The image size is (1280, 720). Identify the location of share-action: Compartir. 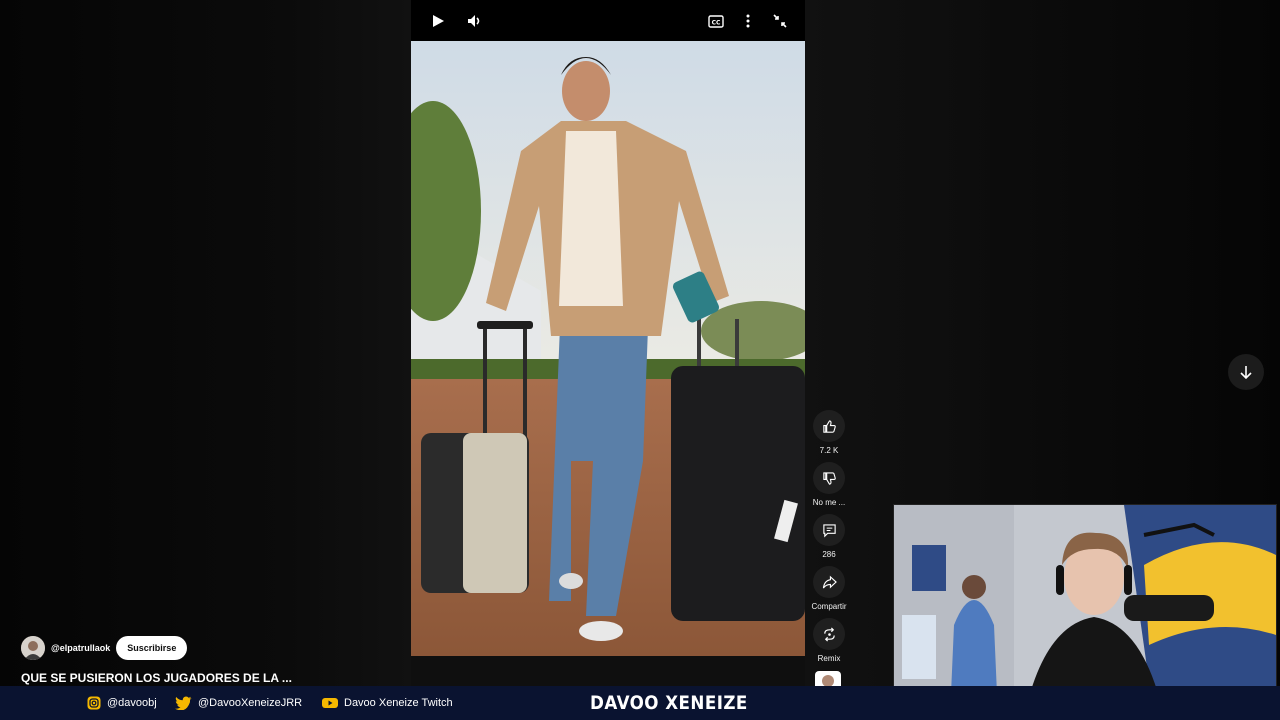
(829, 592).